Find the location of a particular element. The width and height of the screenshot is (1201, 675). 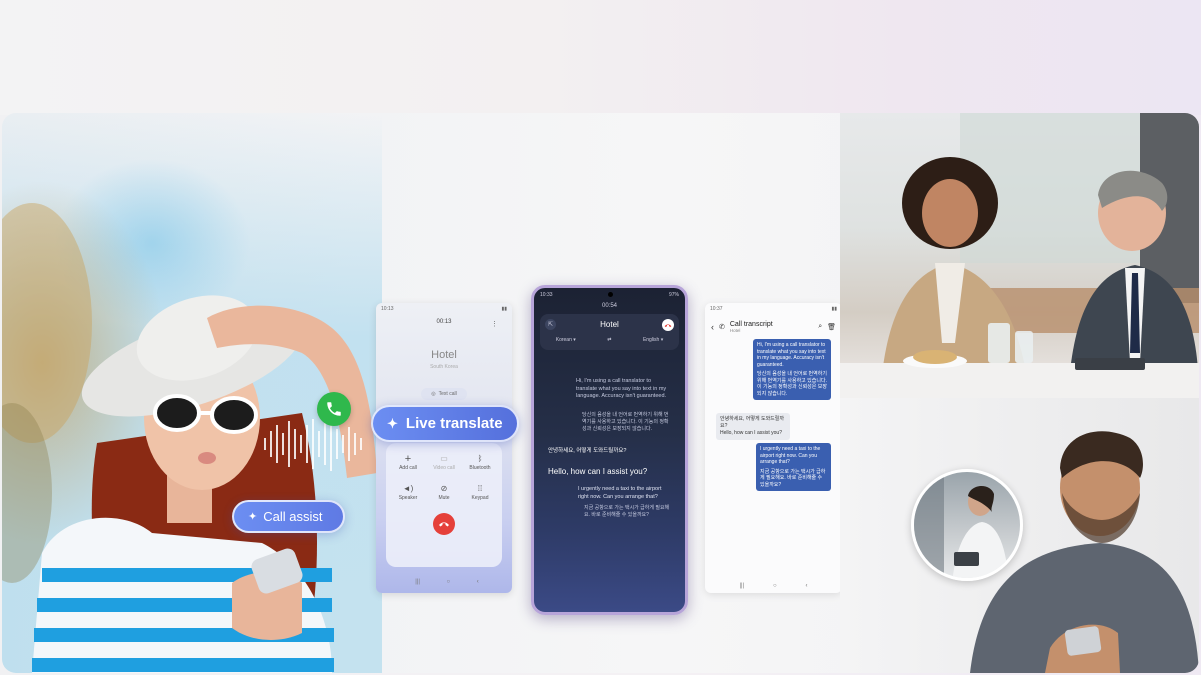

text-call-button: ◎ Text call is located at coordinates (444, 394).